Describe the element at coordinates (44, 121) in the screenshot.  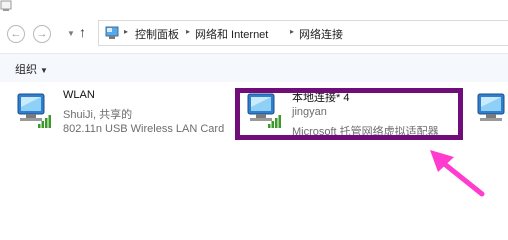
I see `signal-bars-icon` at that location.